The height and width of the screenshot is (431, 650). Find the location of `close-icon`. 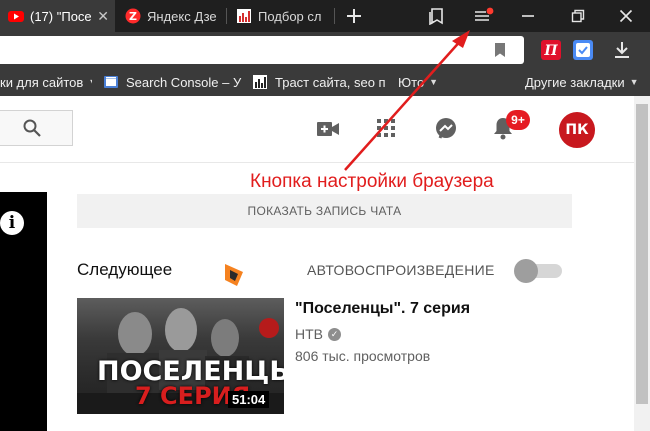

close-icon is located at coordinates (626, 16).